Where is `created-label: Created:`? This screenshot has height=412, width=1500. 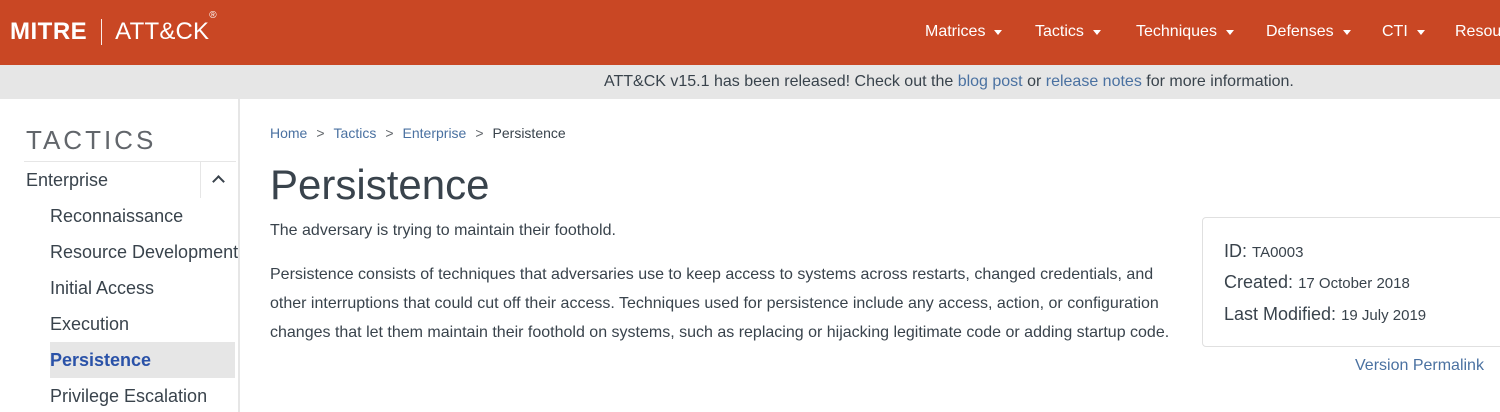
created-label: Created: is located at coordinates (1259, 282).